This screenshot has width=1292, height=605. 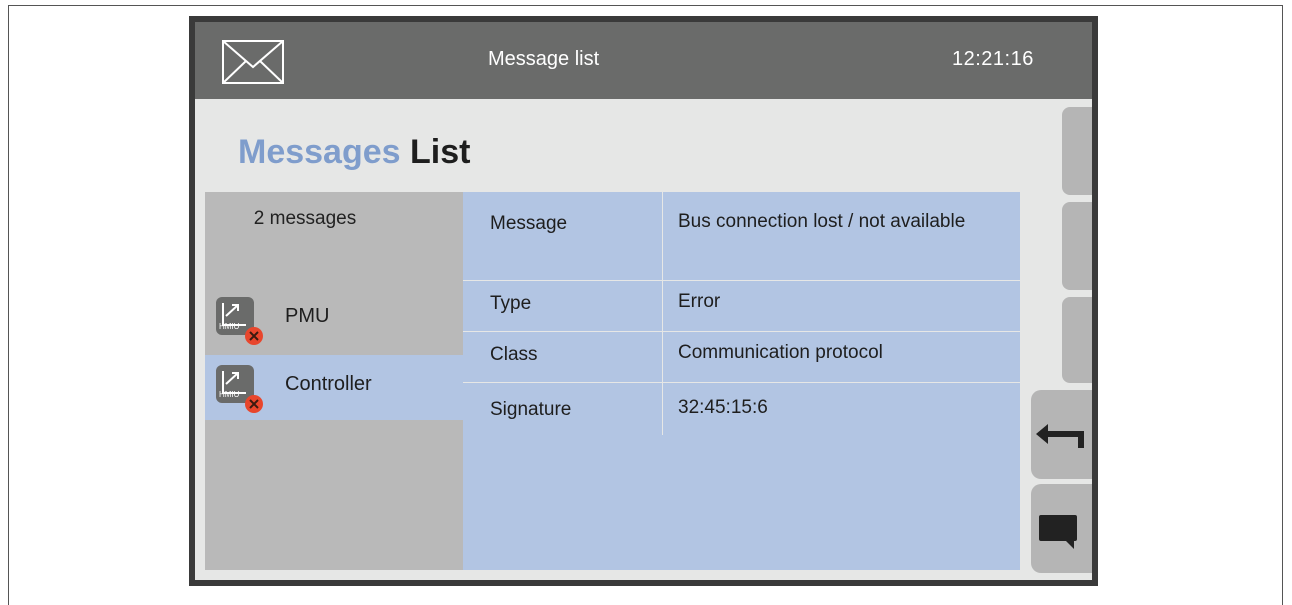 What do you see at coordinates (307, 316) in the screenshot?
I see `list-item-label: PMU` at bounding box center [307, 316].